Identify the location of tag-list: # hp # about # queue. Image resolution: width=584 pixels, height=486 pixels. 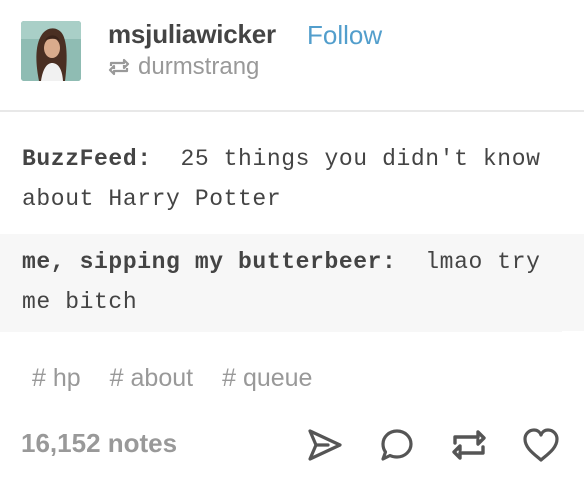
(172, 378).